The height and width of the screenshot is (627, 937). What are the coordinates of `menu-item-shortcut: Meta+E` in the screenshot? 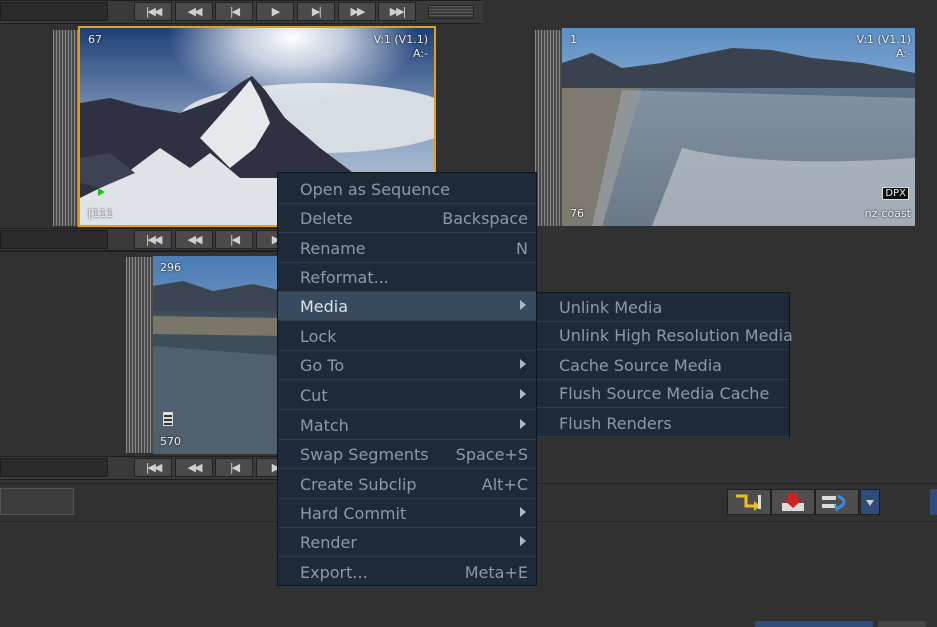 It's located at (496, 572).